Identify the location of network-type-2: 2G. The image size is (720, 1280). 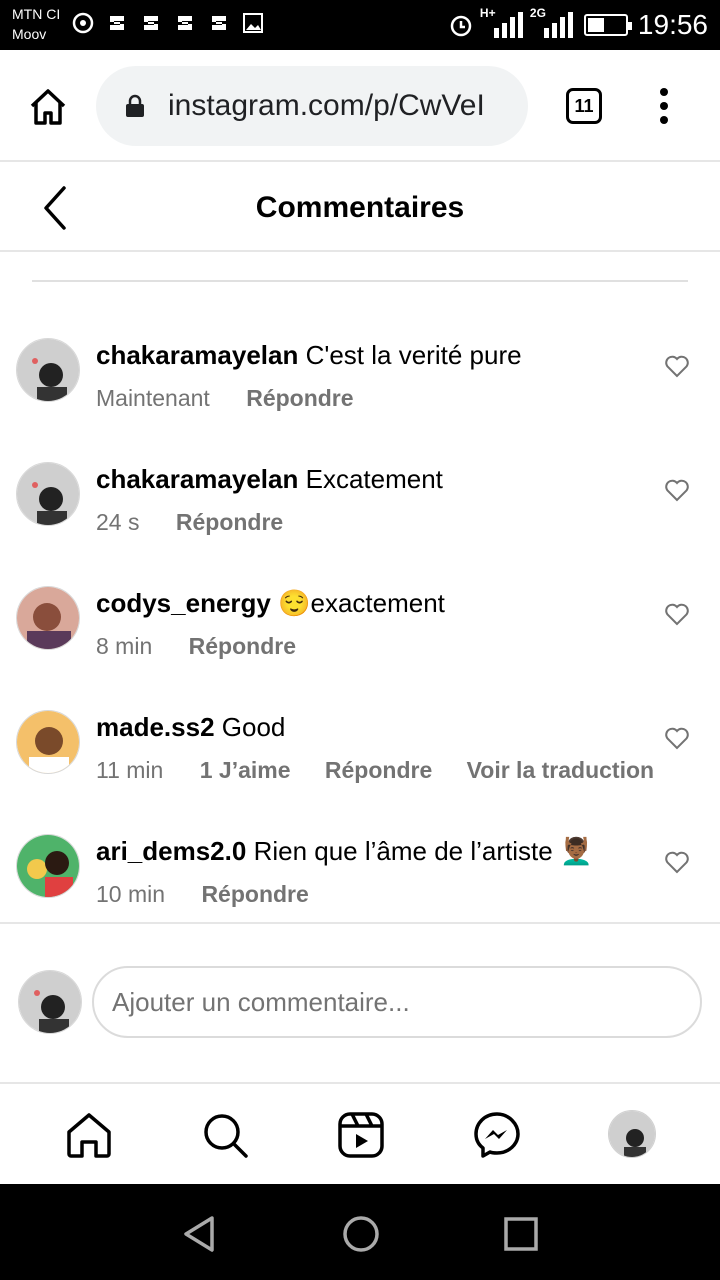
(537, 13).